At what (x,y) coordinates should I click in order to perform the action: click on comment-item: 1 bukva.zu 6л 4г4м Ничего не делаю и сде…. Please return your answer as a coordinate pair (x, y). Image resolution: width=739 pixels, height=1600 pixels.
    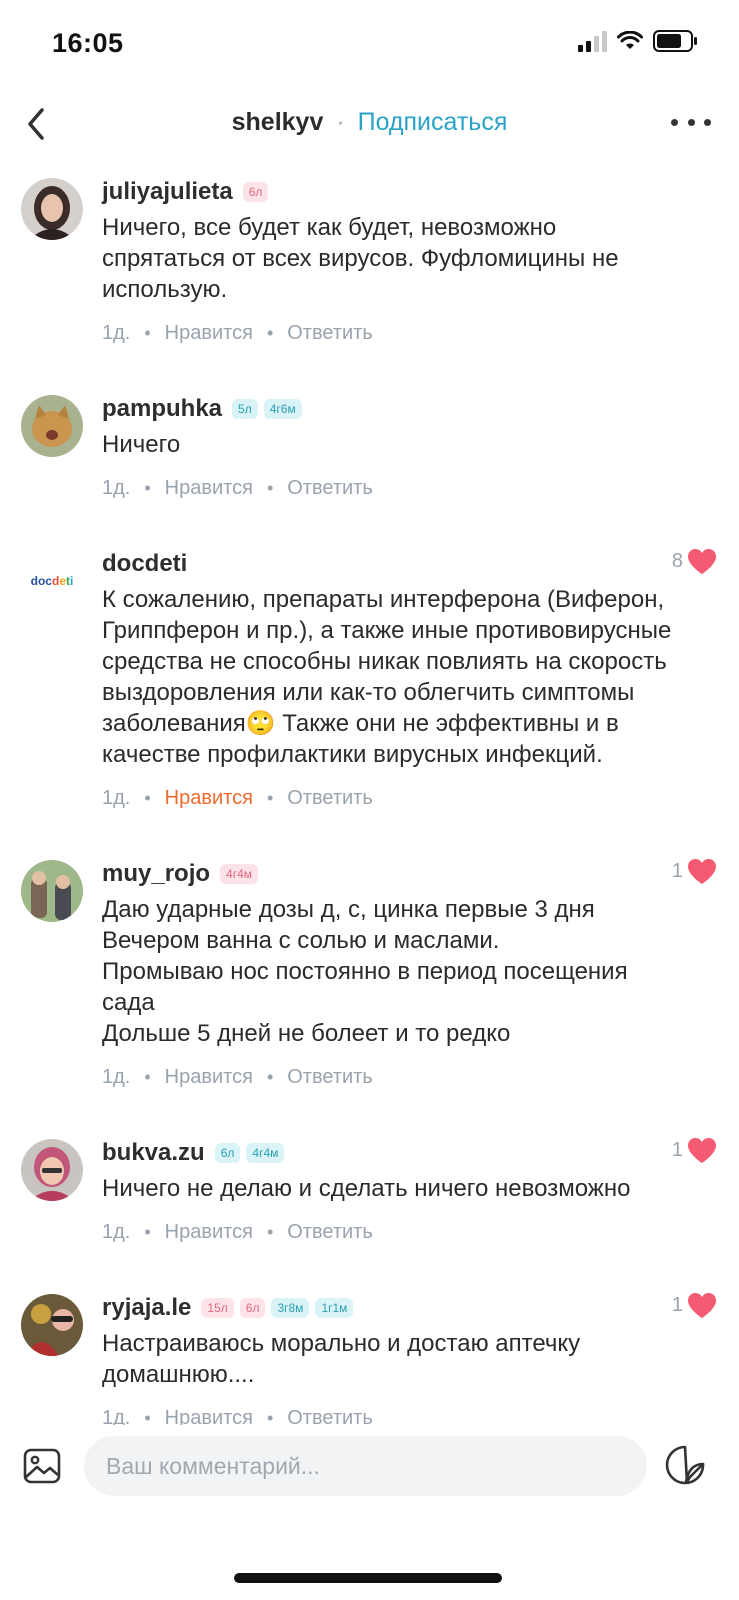
    Looking at the image, I should click on (369, 1188).